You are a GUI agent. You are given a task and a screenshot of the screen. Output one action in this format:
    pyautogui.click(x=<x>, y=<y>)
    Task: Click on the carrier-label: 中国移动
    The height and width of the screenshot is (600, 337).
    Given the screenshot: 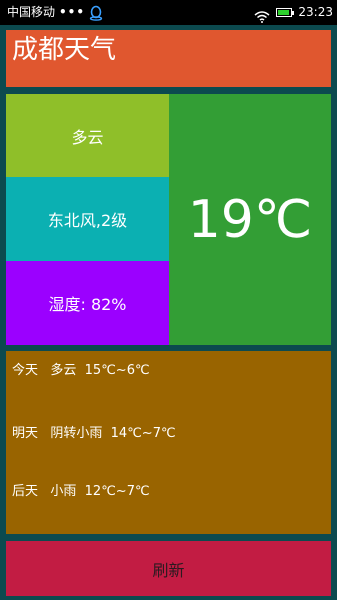 What is the action you would take?
    pyautogui.click(x=31, y=12)
    